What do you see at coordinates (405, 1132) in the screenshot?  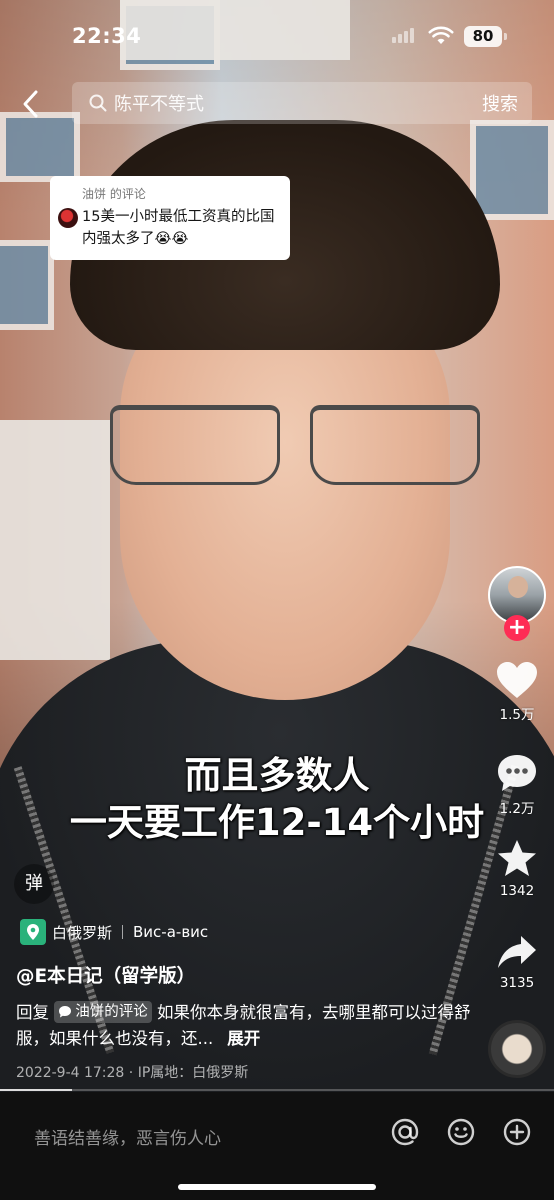 I see `at-mention-icon` at bounding box center [405, 1132].